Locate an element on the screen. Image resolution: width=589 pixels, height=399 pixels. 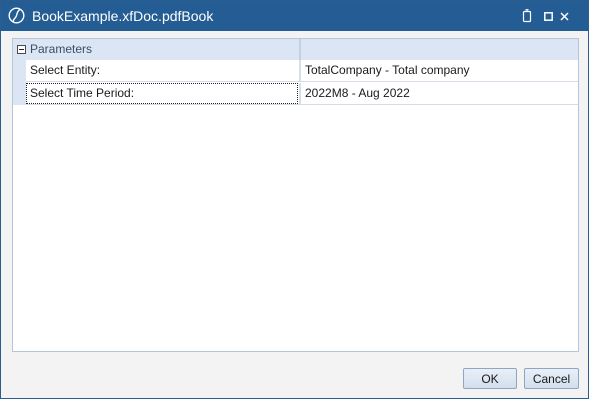
parameters-group-label: Parameters is located at coordinates (61, 49).